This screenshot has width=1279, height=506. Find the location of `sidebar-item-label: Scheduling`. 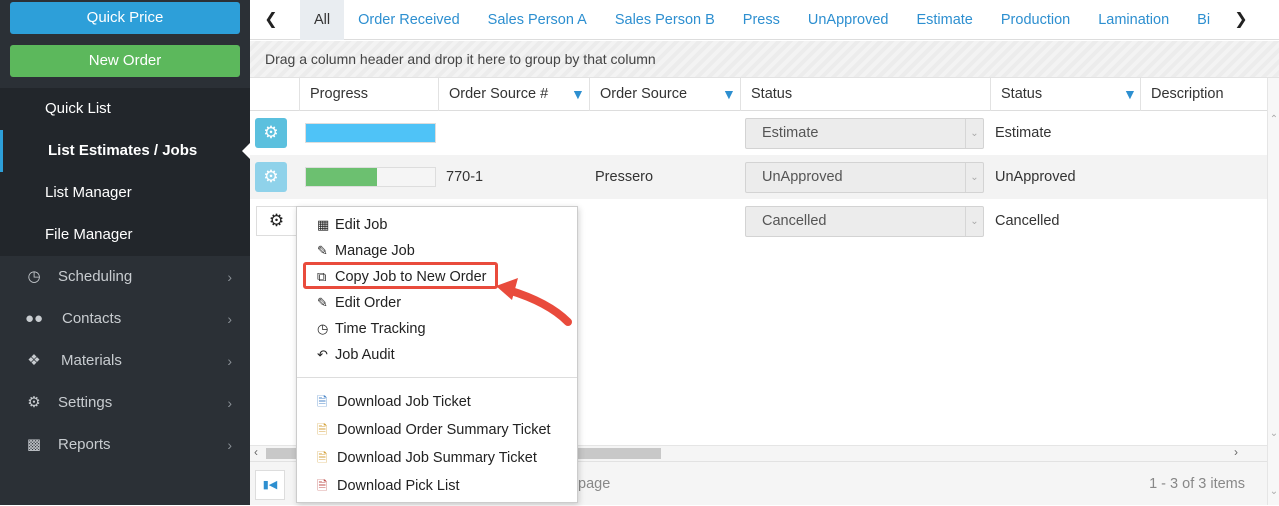

sidebar-item-label: Scheduling is located at coordinates (95, 276).